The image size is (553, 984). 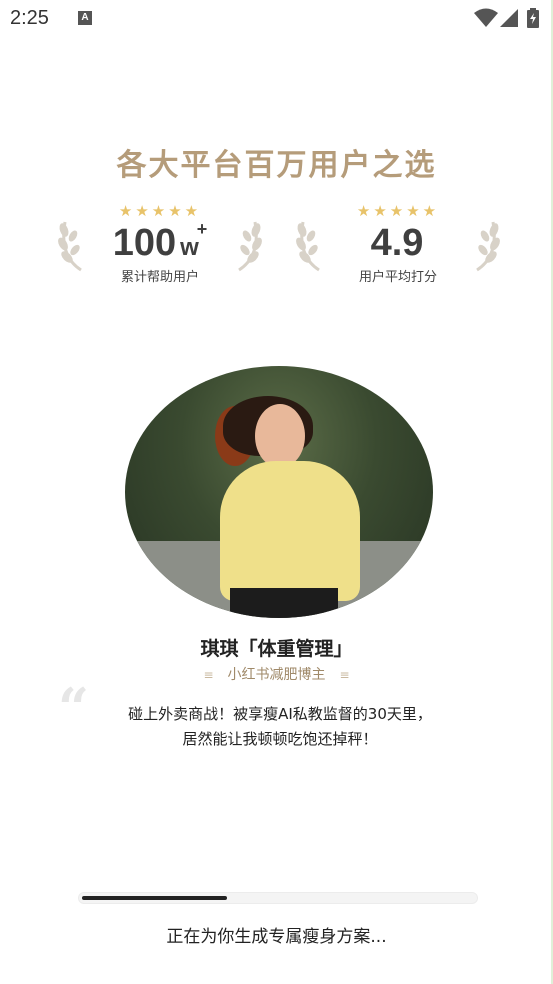 What do you see at coordinates (276, 165) in the screenshot?
I see `headline: 各大平台百万用户之选` at bounding box center [276, 165].